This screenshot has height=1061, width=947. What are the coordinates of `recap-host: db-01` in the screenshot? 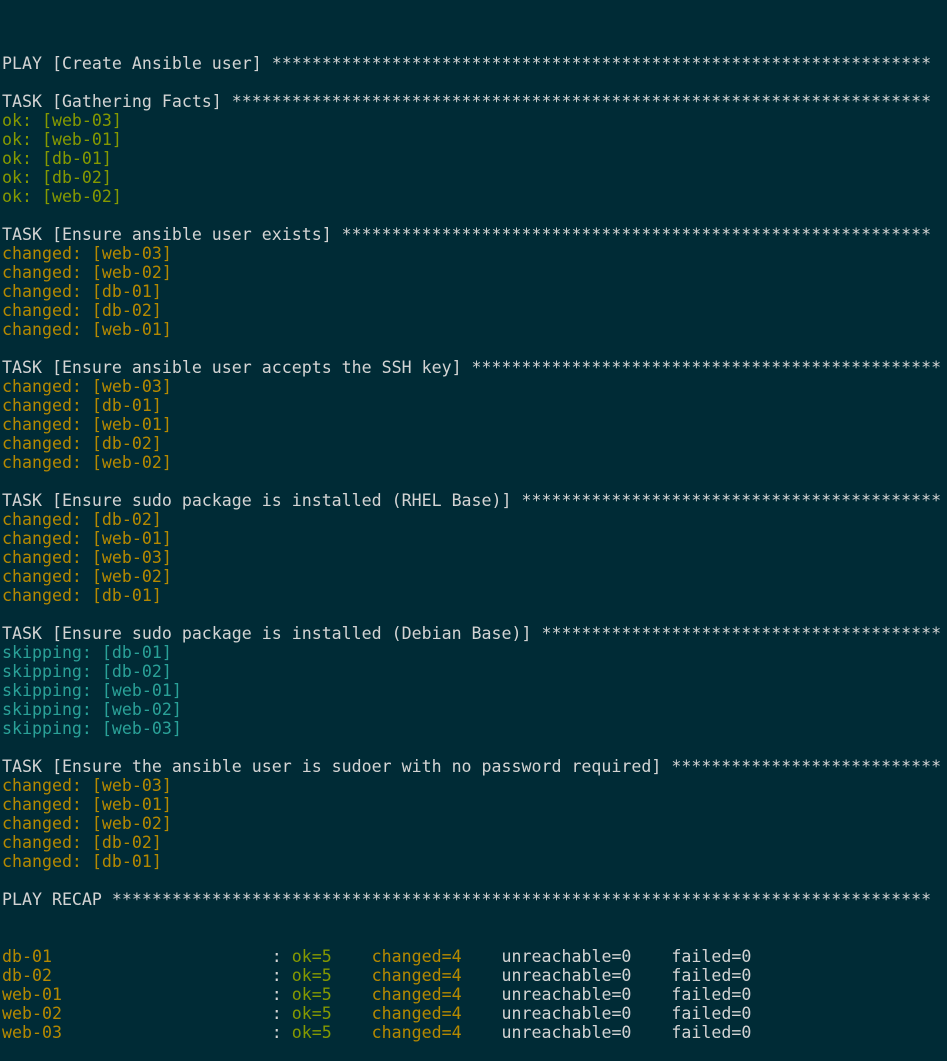 It's located at (137, 956).